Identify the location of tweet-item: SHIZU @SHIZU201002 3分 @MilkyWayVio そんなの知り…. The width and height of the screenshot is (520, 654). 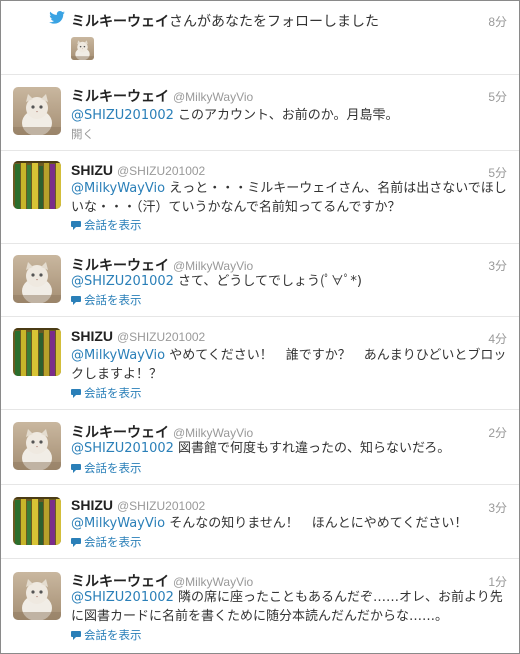
(260, 522).